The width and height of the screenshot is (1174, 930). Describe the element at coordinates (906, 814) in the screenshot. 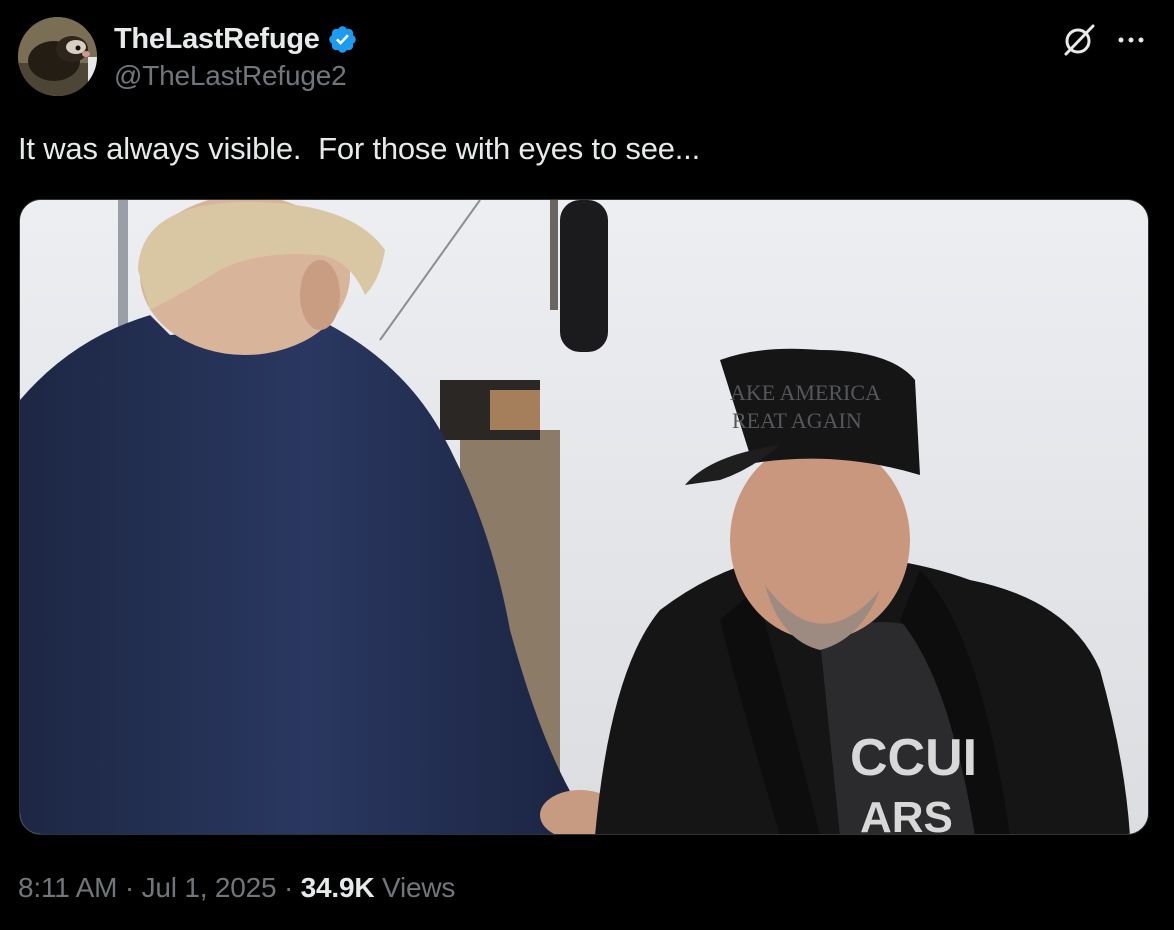

I see `shirt-text-line2: ARS` at that location.